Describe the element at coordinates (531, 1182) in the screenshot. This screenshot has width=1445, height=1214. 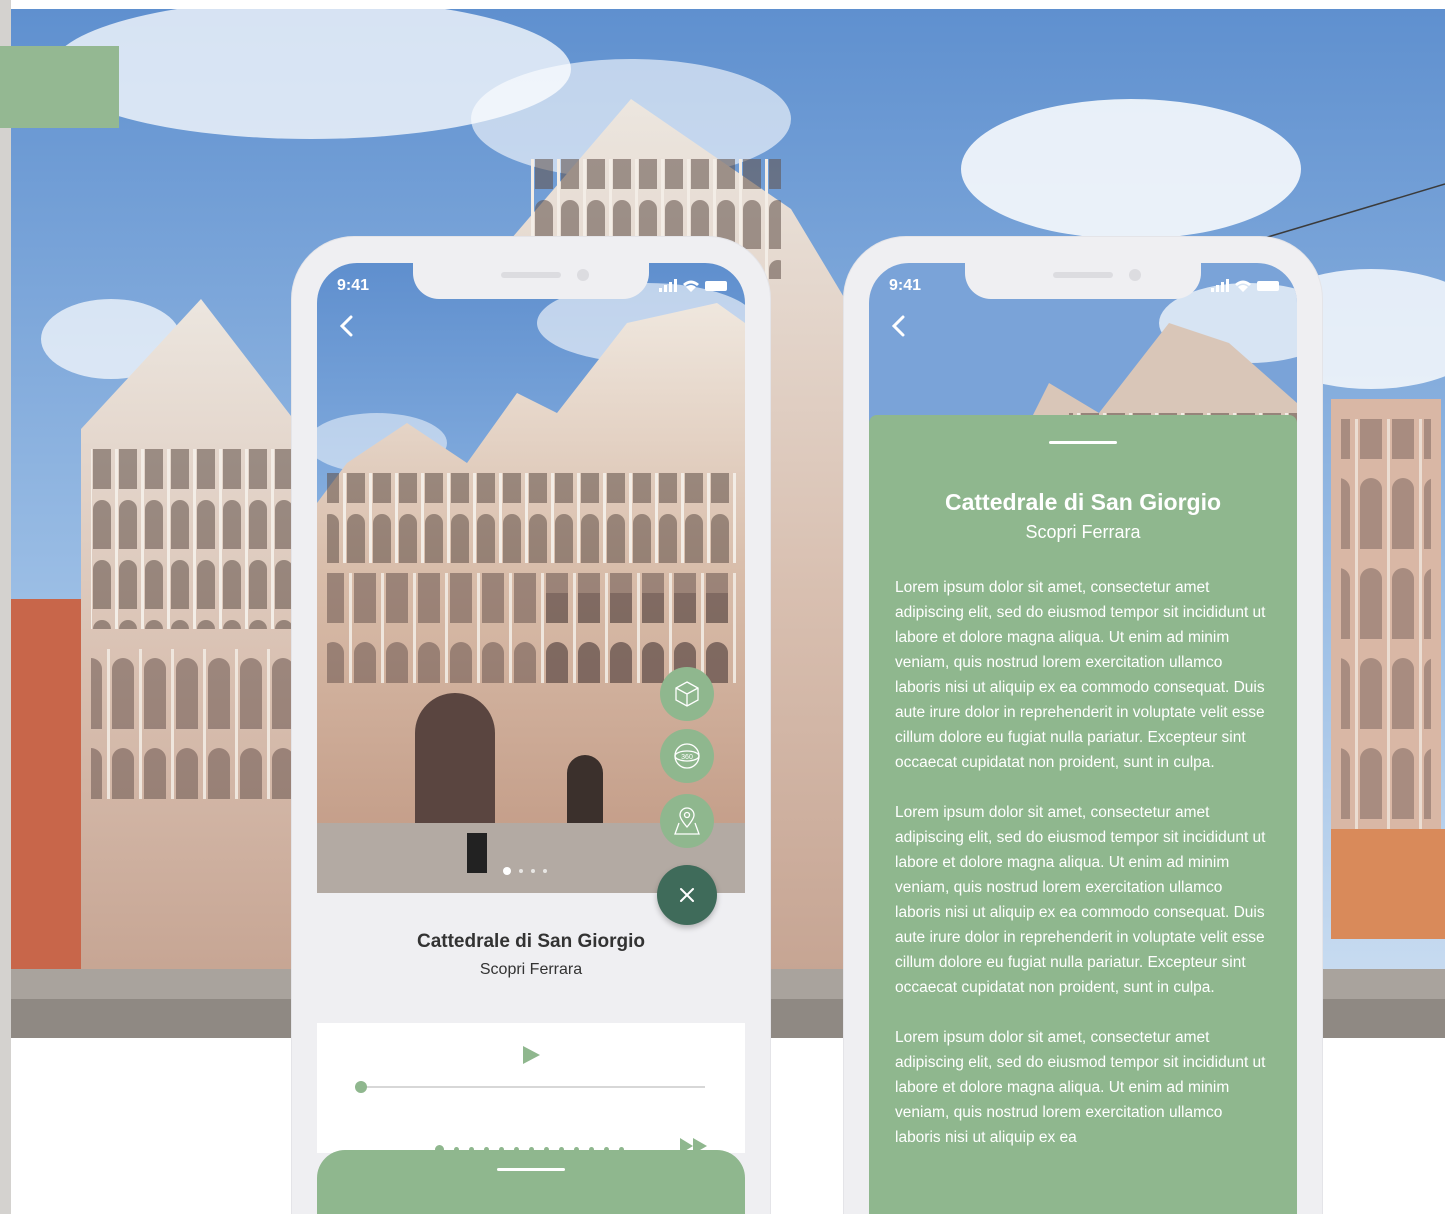
I see `bottom-sheet-collapsed` at that location.